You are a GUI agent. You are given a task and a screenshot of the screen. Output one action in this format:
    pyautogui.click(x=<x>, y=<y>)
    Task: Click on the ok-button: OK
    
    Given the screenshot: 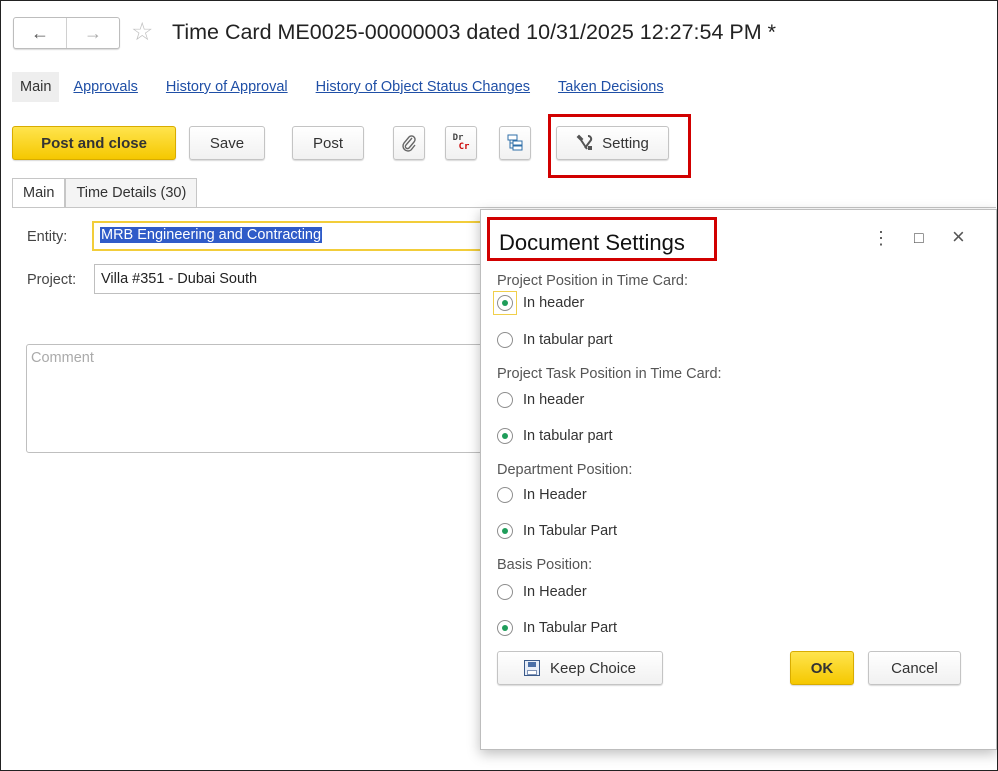 What is the action you would take?
    pyautogui.click(x=822, y=668)
    